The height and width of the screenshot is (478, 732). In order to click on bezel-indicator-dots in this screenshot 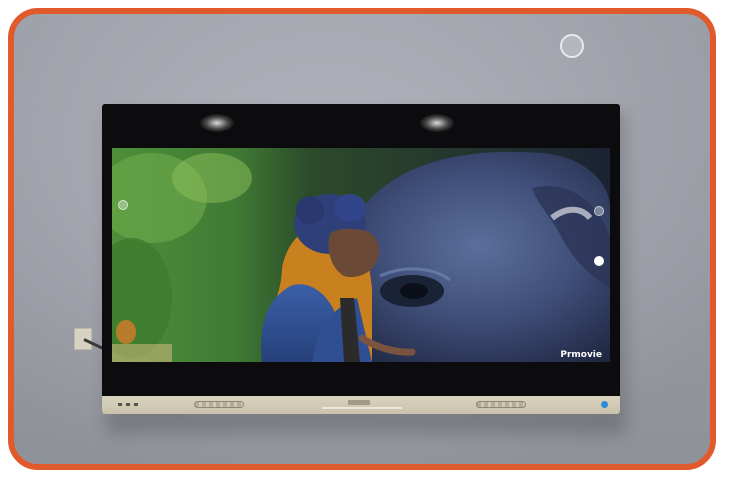, I will do `click(129, 404)`.